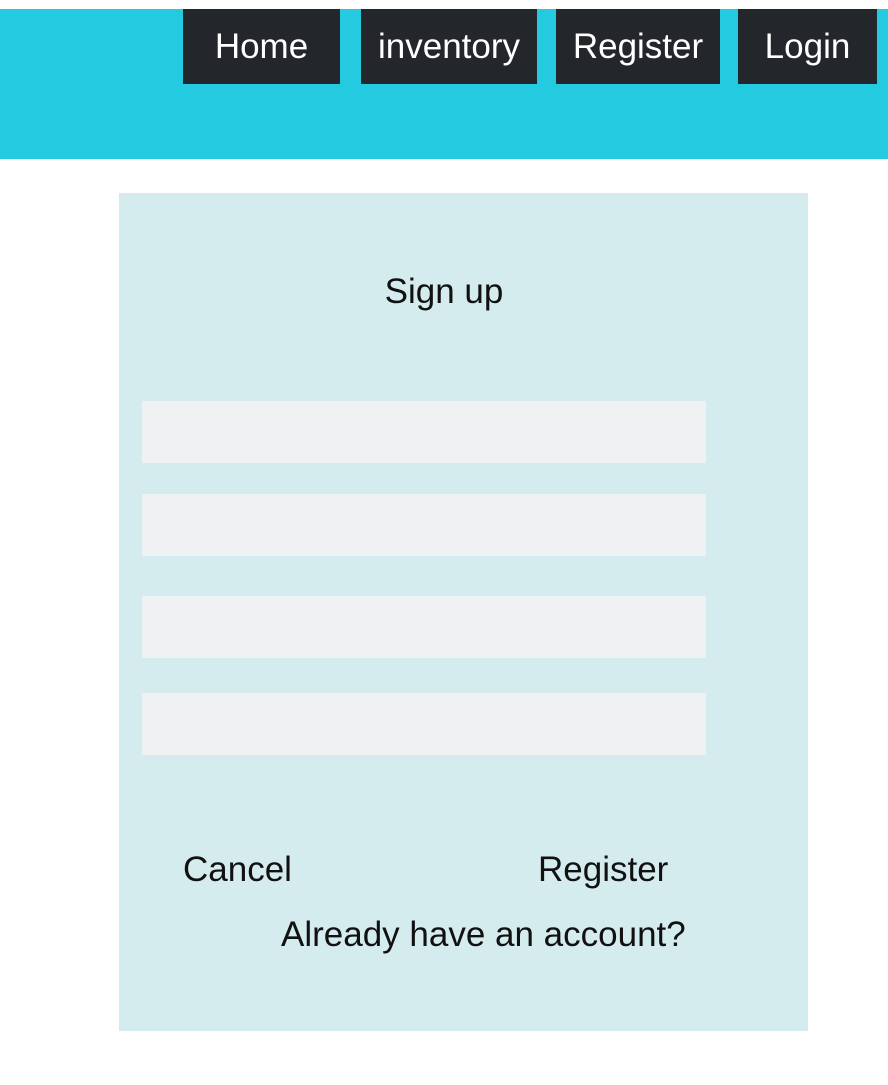 The image size is (888, 1085). I want to click on nav-inventory-button: inventory, so click(449, 46).